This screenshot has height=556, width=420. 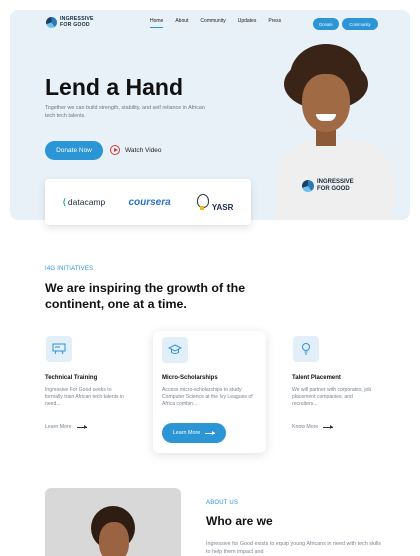 I want to click on card-title: Micro-Scholarships, so click(x=190, y=378).